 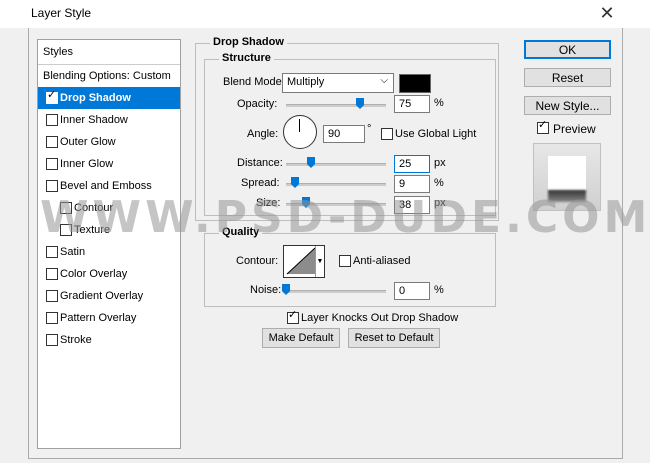 I want to click on style-item-label: Inner Shadow, so click(x=94, y=120).